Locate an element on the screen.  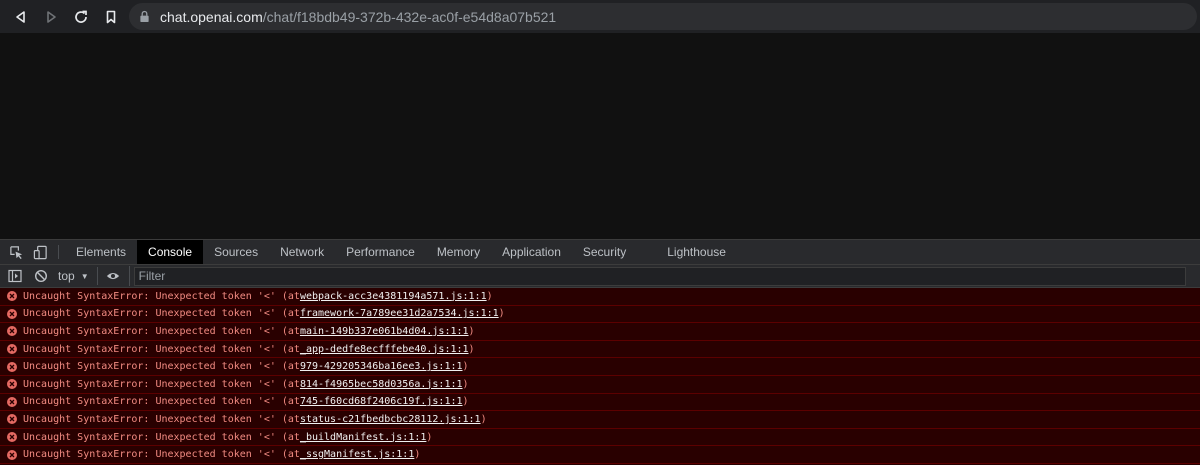
forward-button is located at coordinates (51, 17).